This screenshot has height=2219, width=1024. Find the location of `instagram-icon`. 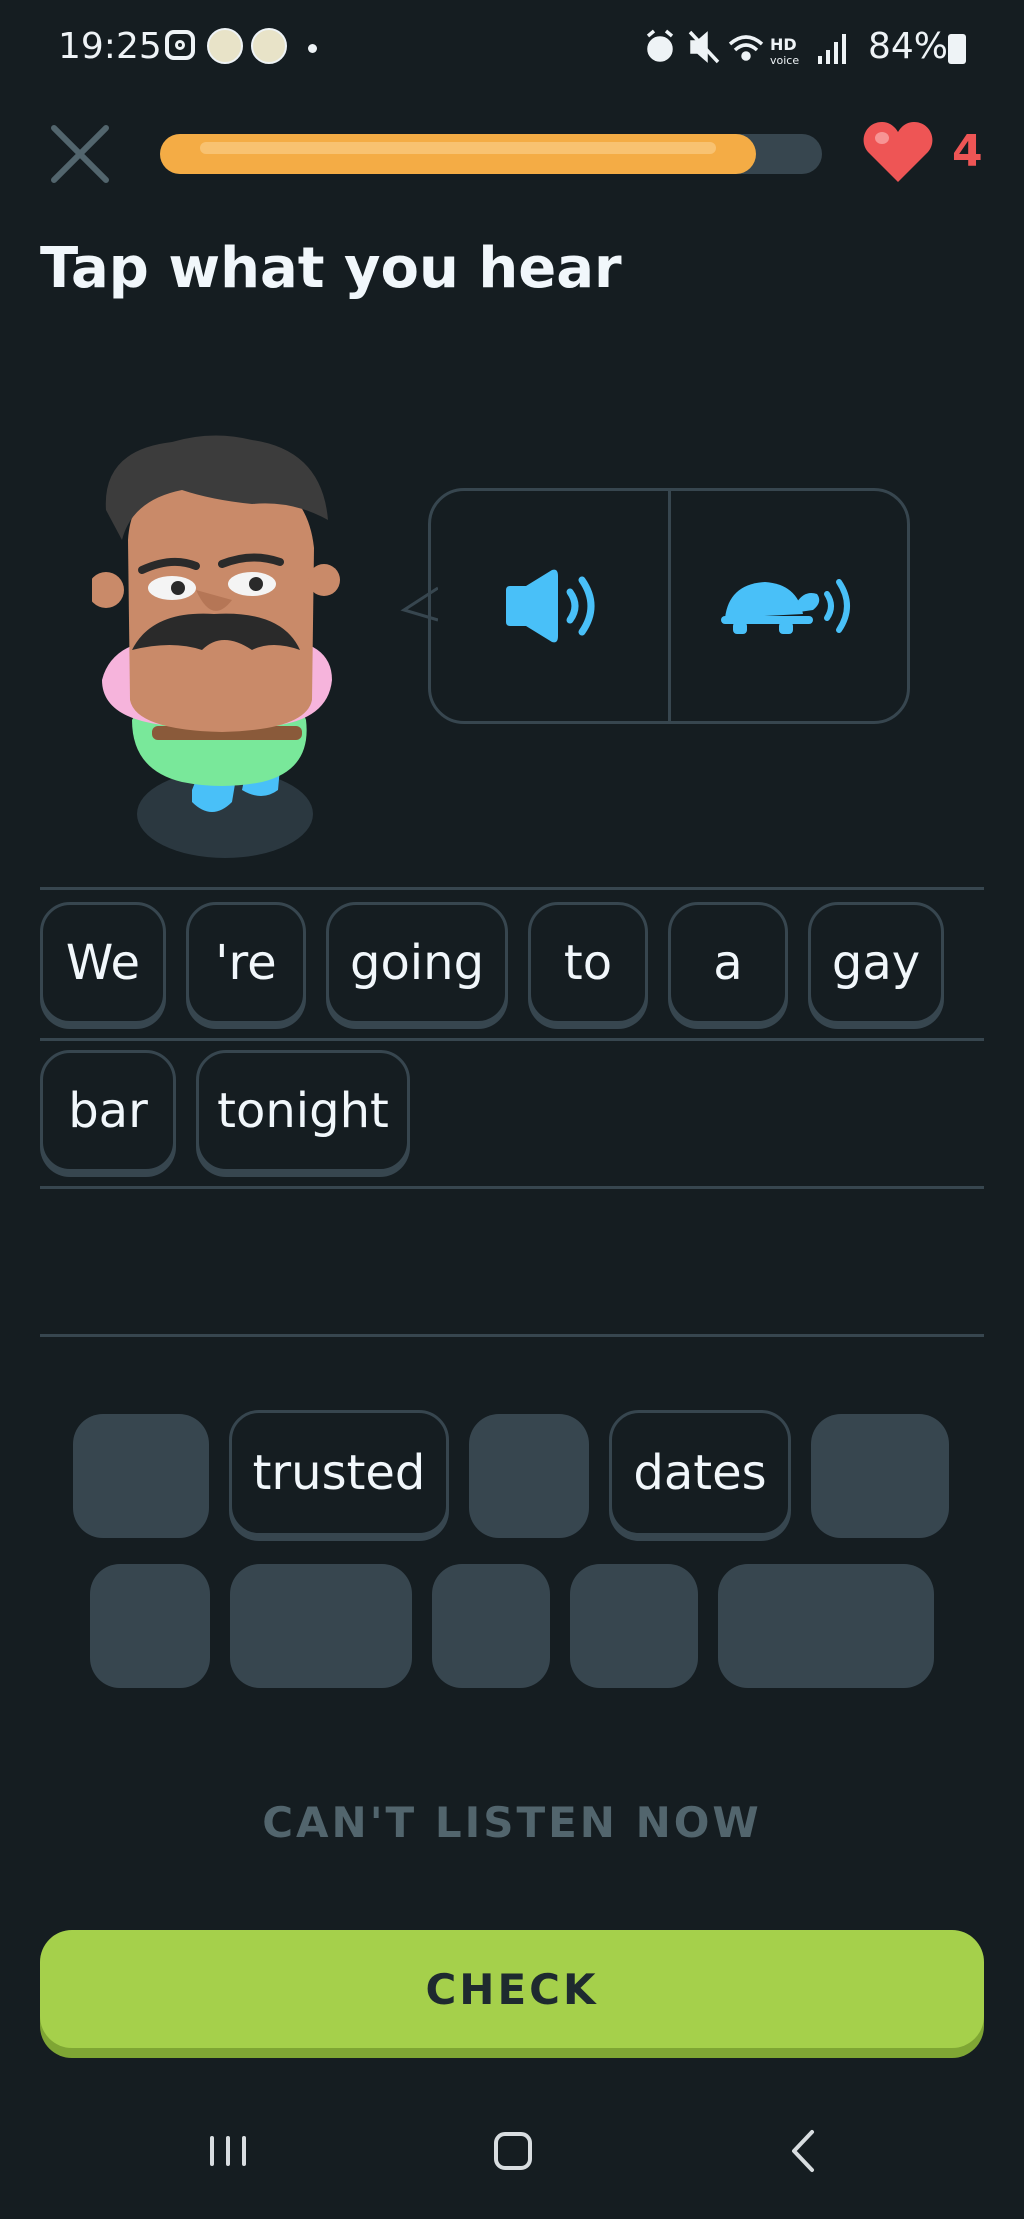

instagram-icon is located at coordinates (180, 45).